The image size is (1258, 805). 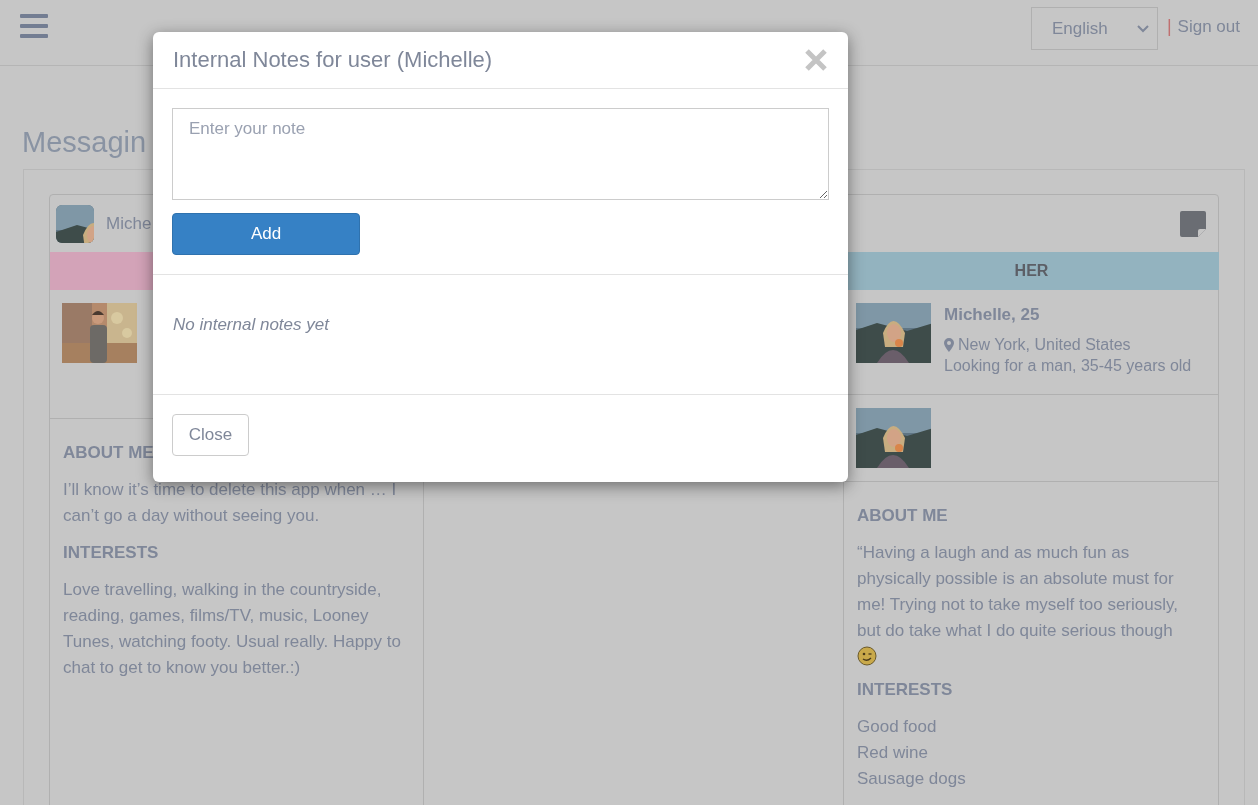 What do you see at coordinates (1193, 223) in the screenshot?
I see `note-icon` at bounding box center [1193, 223].